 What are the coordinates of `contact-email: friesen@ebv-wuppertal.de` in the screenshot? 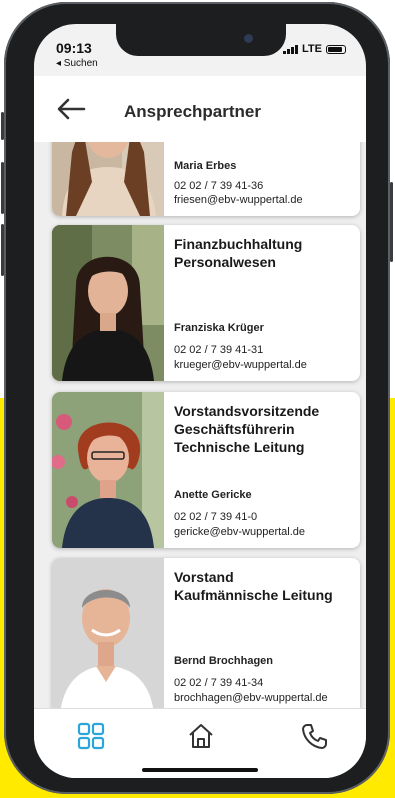 It's located at (238, 200).